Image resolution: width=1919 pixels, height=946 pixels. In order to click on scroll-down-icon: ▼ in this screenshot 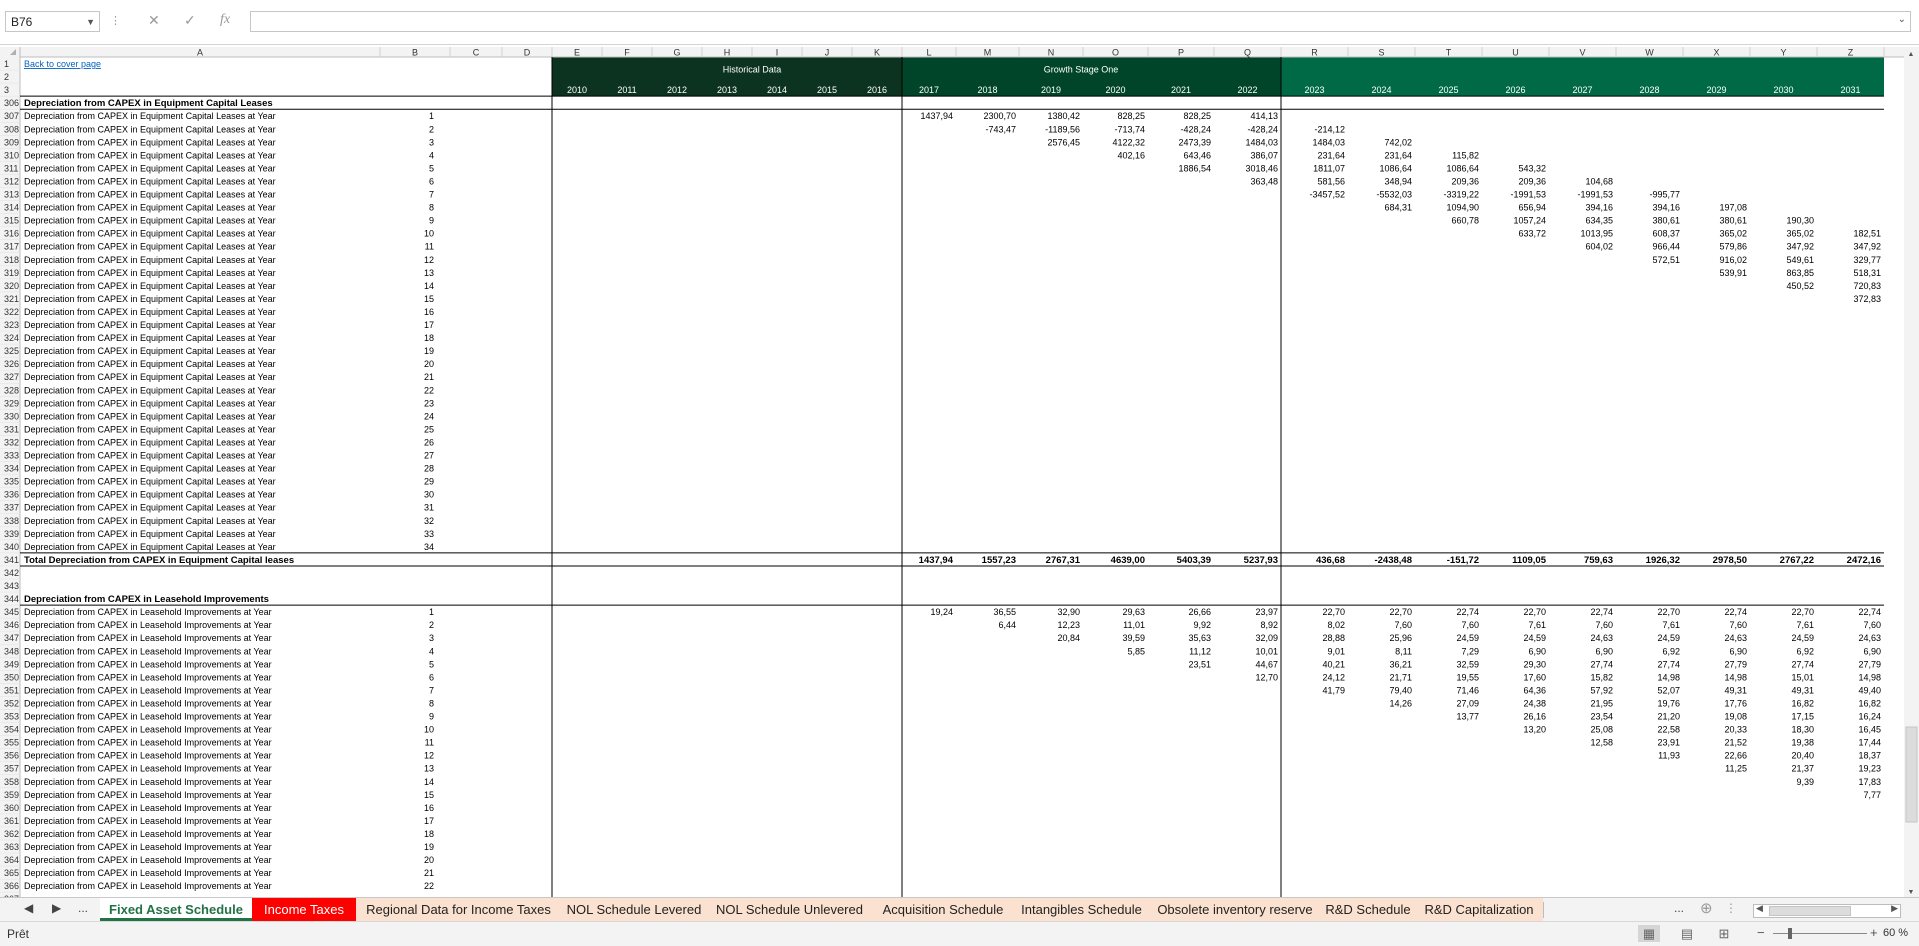, I will do `click(1911, 892)`.